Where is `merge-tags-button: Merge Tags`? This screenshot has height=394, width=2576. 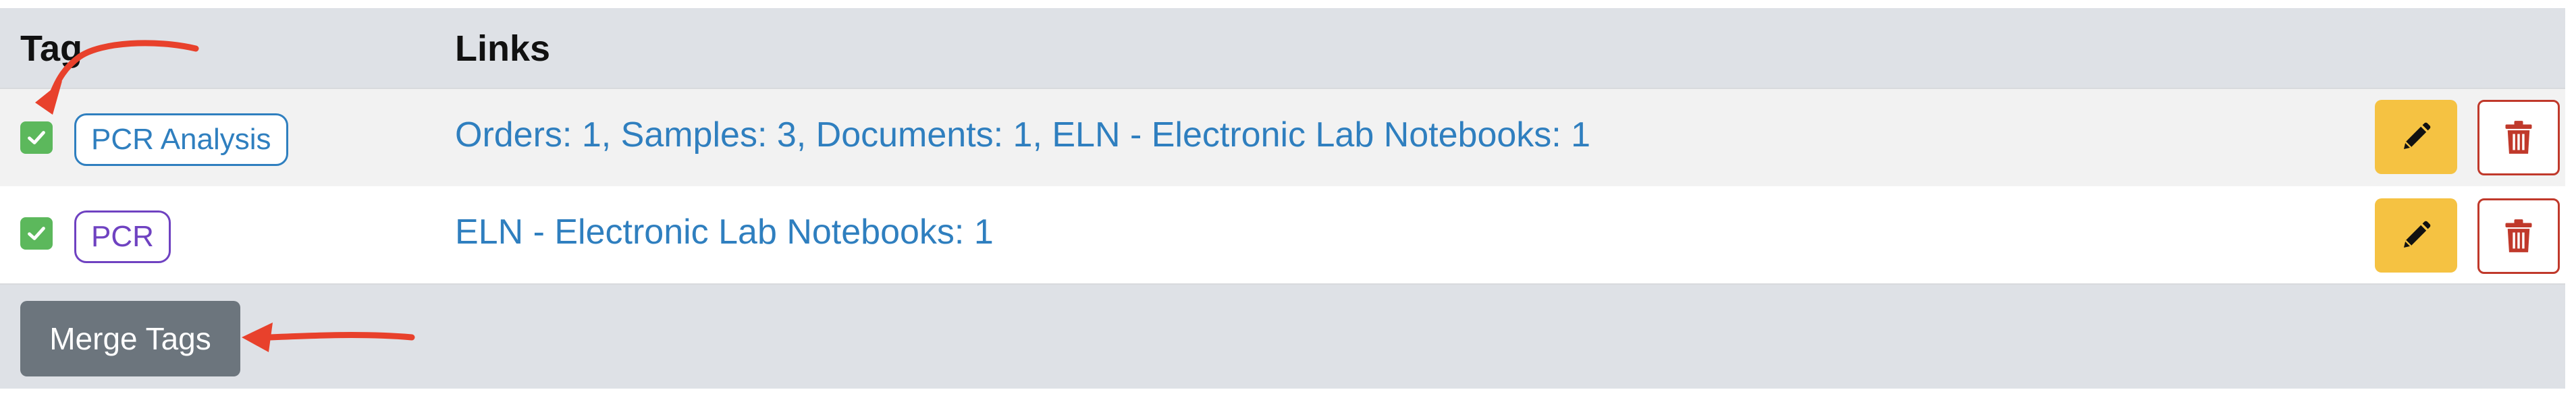 merge-tags-button: Merge Tags is located at coordinates (130, 338).